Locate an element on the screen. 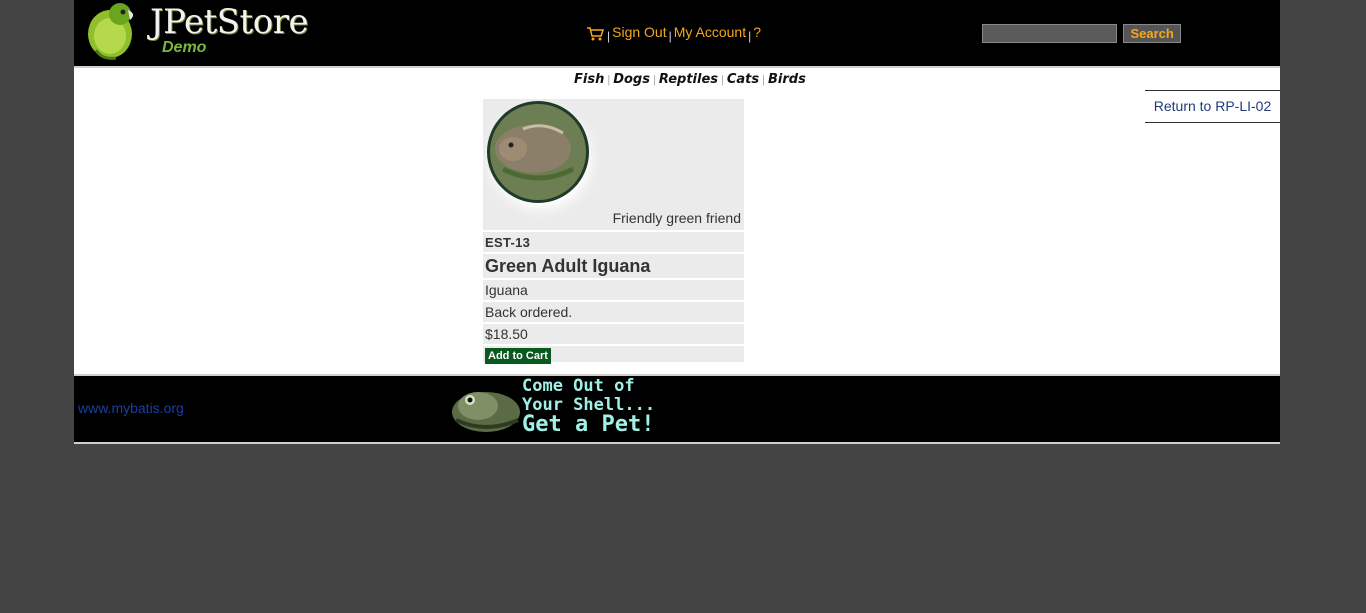 This screenshot has width=1366, height=613. item-price-row: $18.50 is located at coordinates (613, 334).